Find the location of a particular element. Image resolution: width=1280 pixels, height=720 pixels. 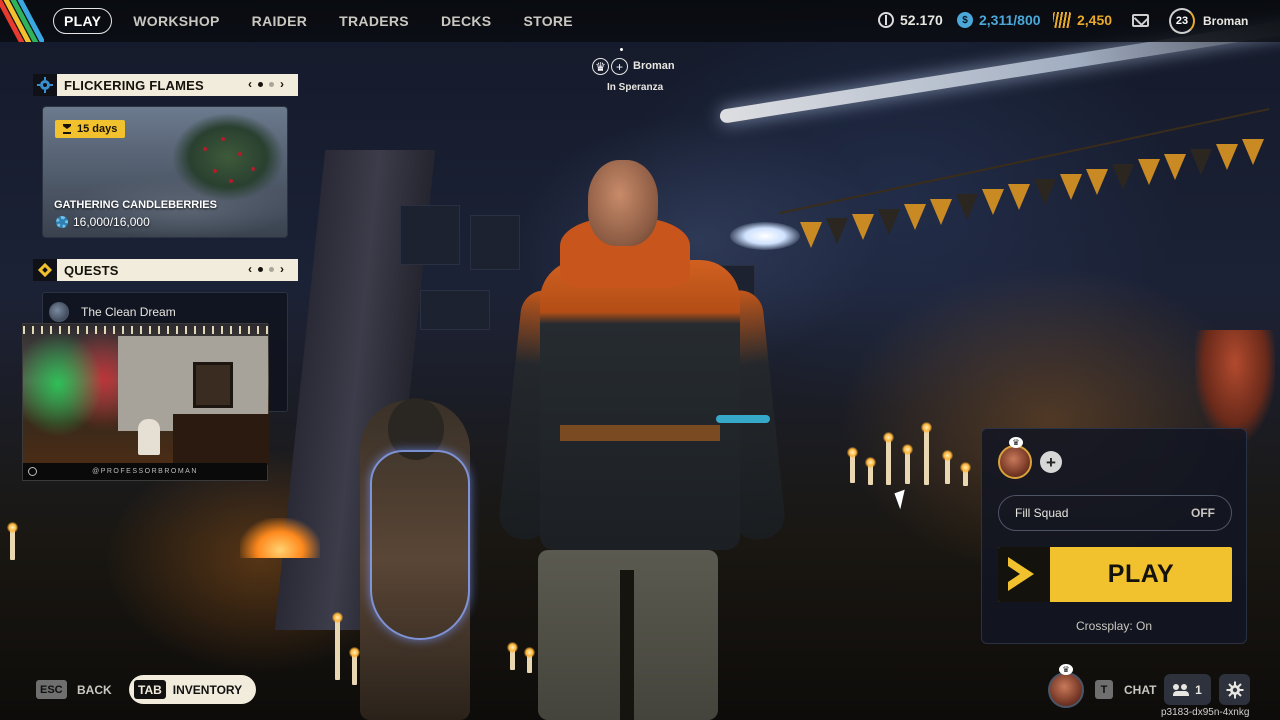

mail-icon is located at coordinates (1140, 20).